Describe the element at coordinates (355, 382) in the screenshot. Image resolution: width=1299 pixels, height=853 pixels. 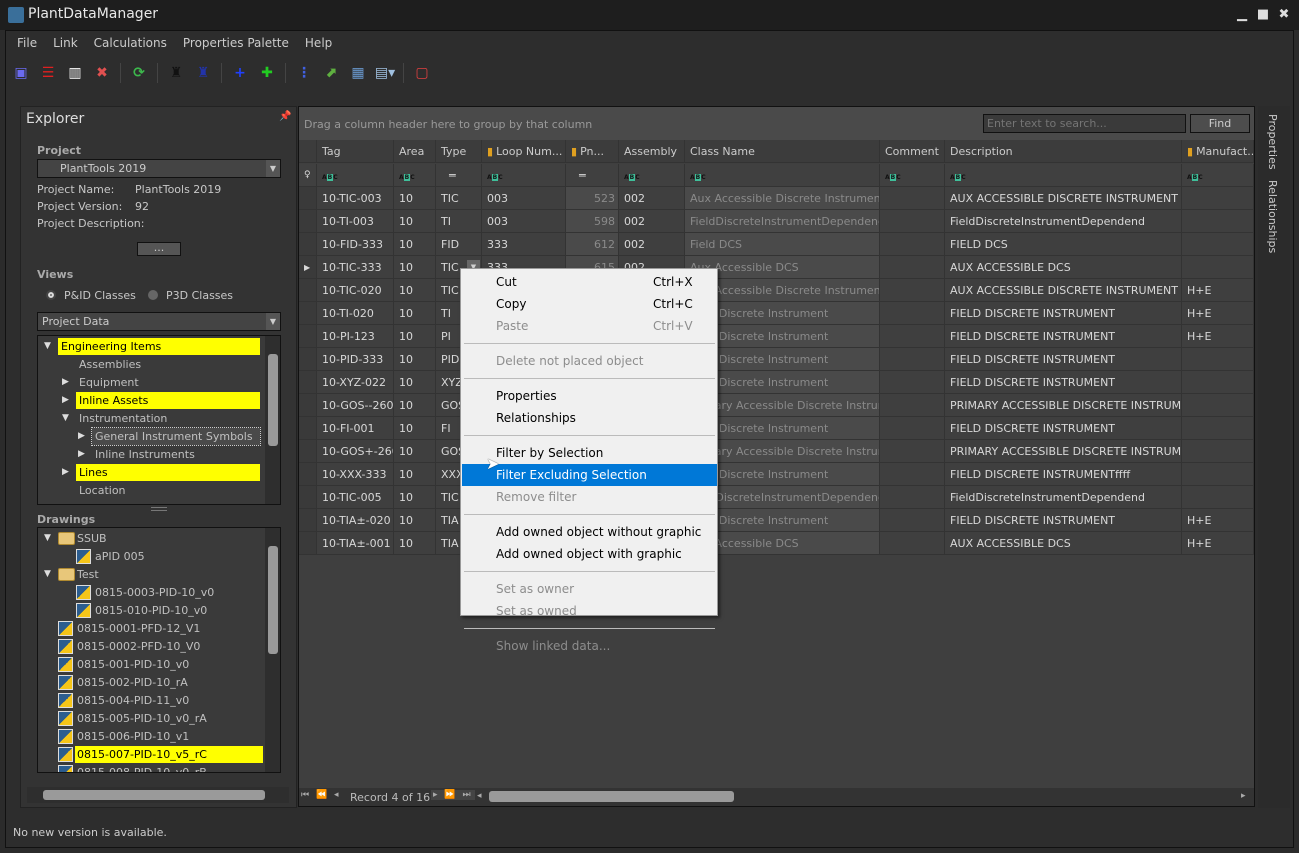
I see `grid-cell: 10-XYZ-022` at that location.